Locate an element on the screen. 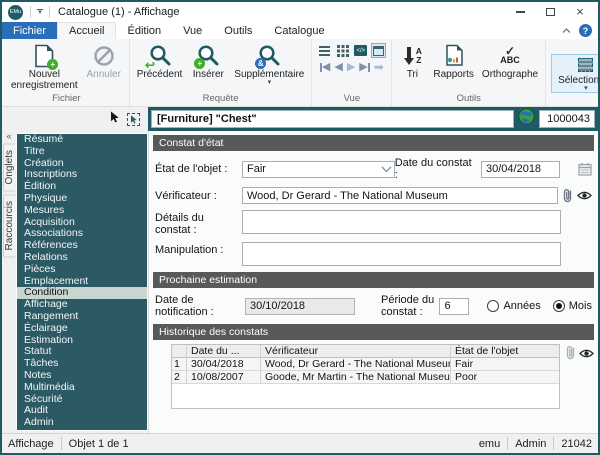 This screenshot has height=455, width=600. date-constat-input is located at coordinates (520, 169).